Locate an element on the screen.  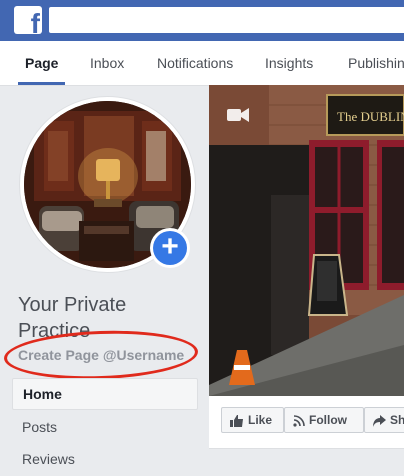
tab-publishing: Publishing is located at coordinates (376, 63).